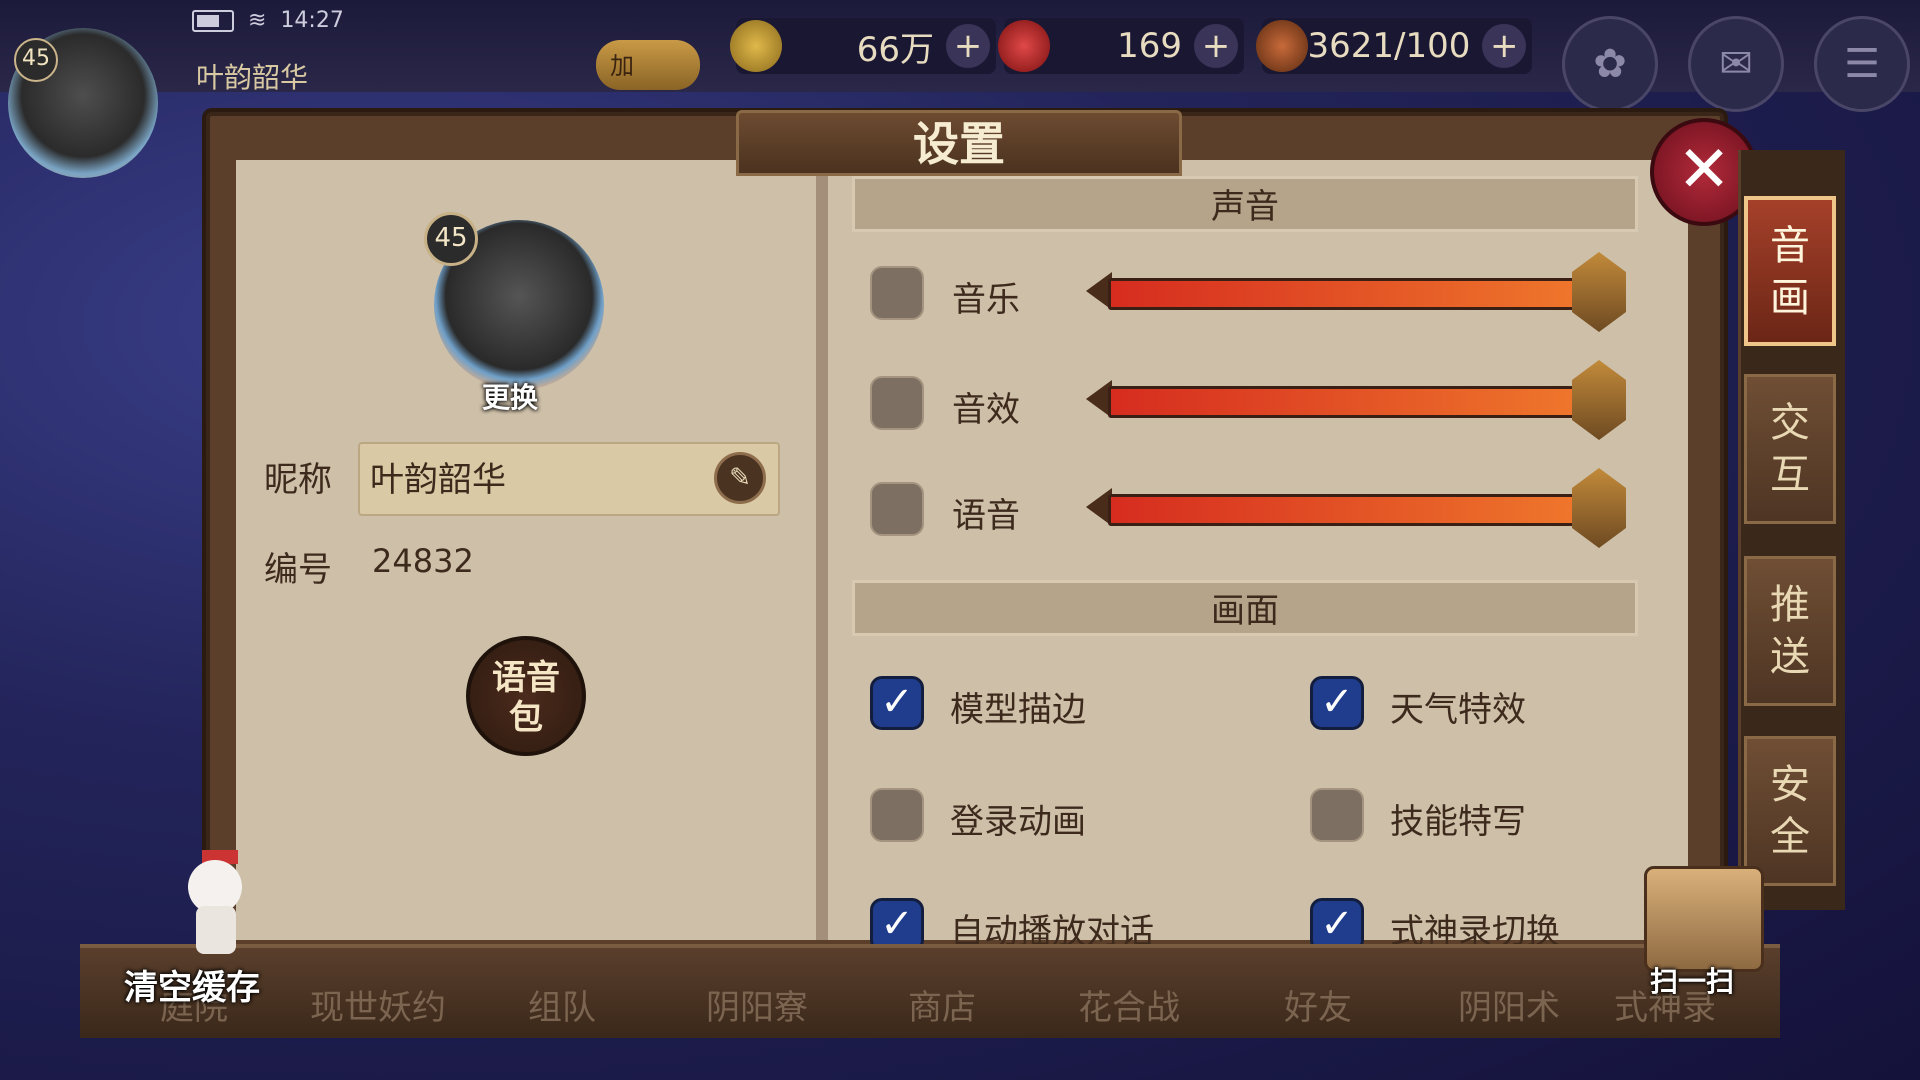 Image resolution: width=1920 pixels, height=1080 pixels. I want to click on add-jade-button: +, so click(1216, 46).